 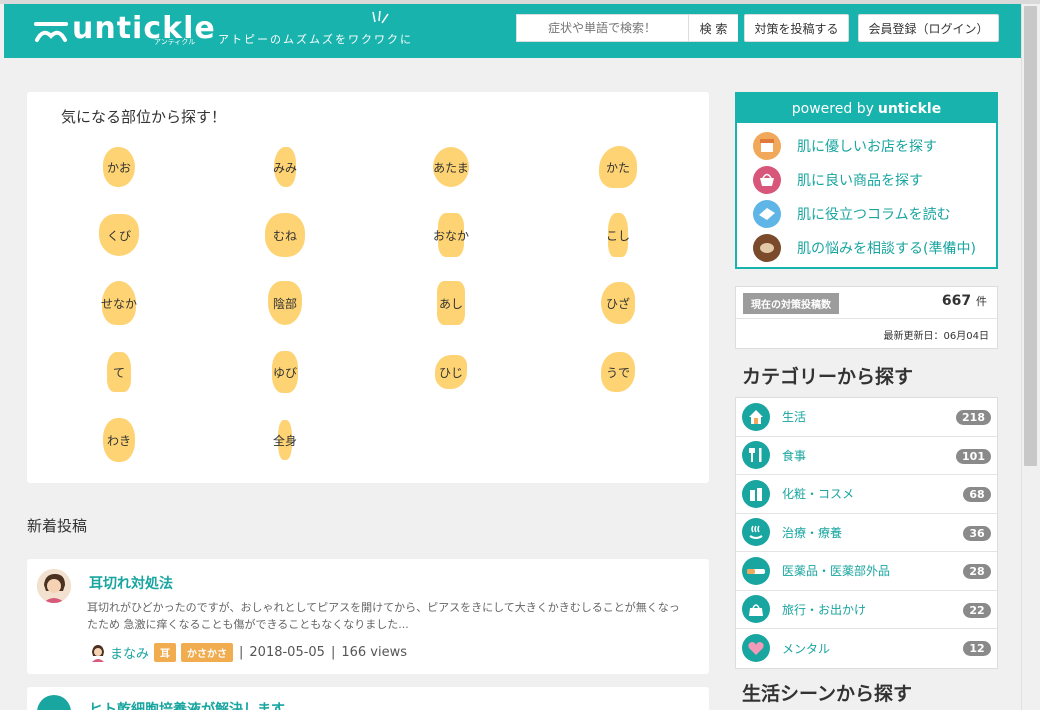 What do you see at coordinates (57, 526) in the screenshot?
I see `new-posts-title: 新着投稿` at bounding box center [57, 526].